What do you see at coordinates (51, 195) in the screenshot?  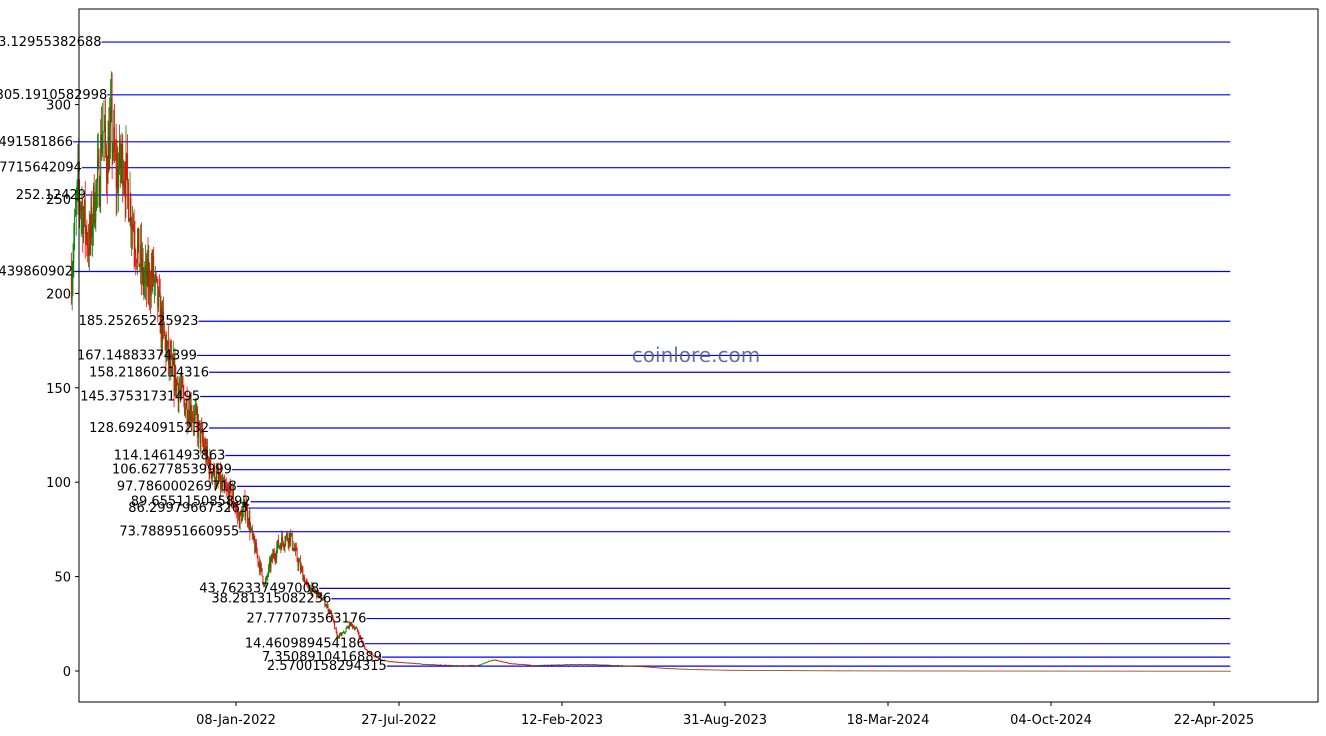 I see `level-label: 252.12429` at bounding box center [51, 195].